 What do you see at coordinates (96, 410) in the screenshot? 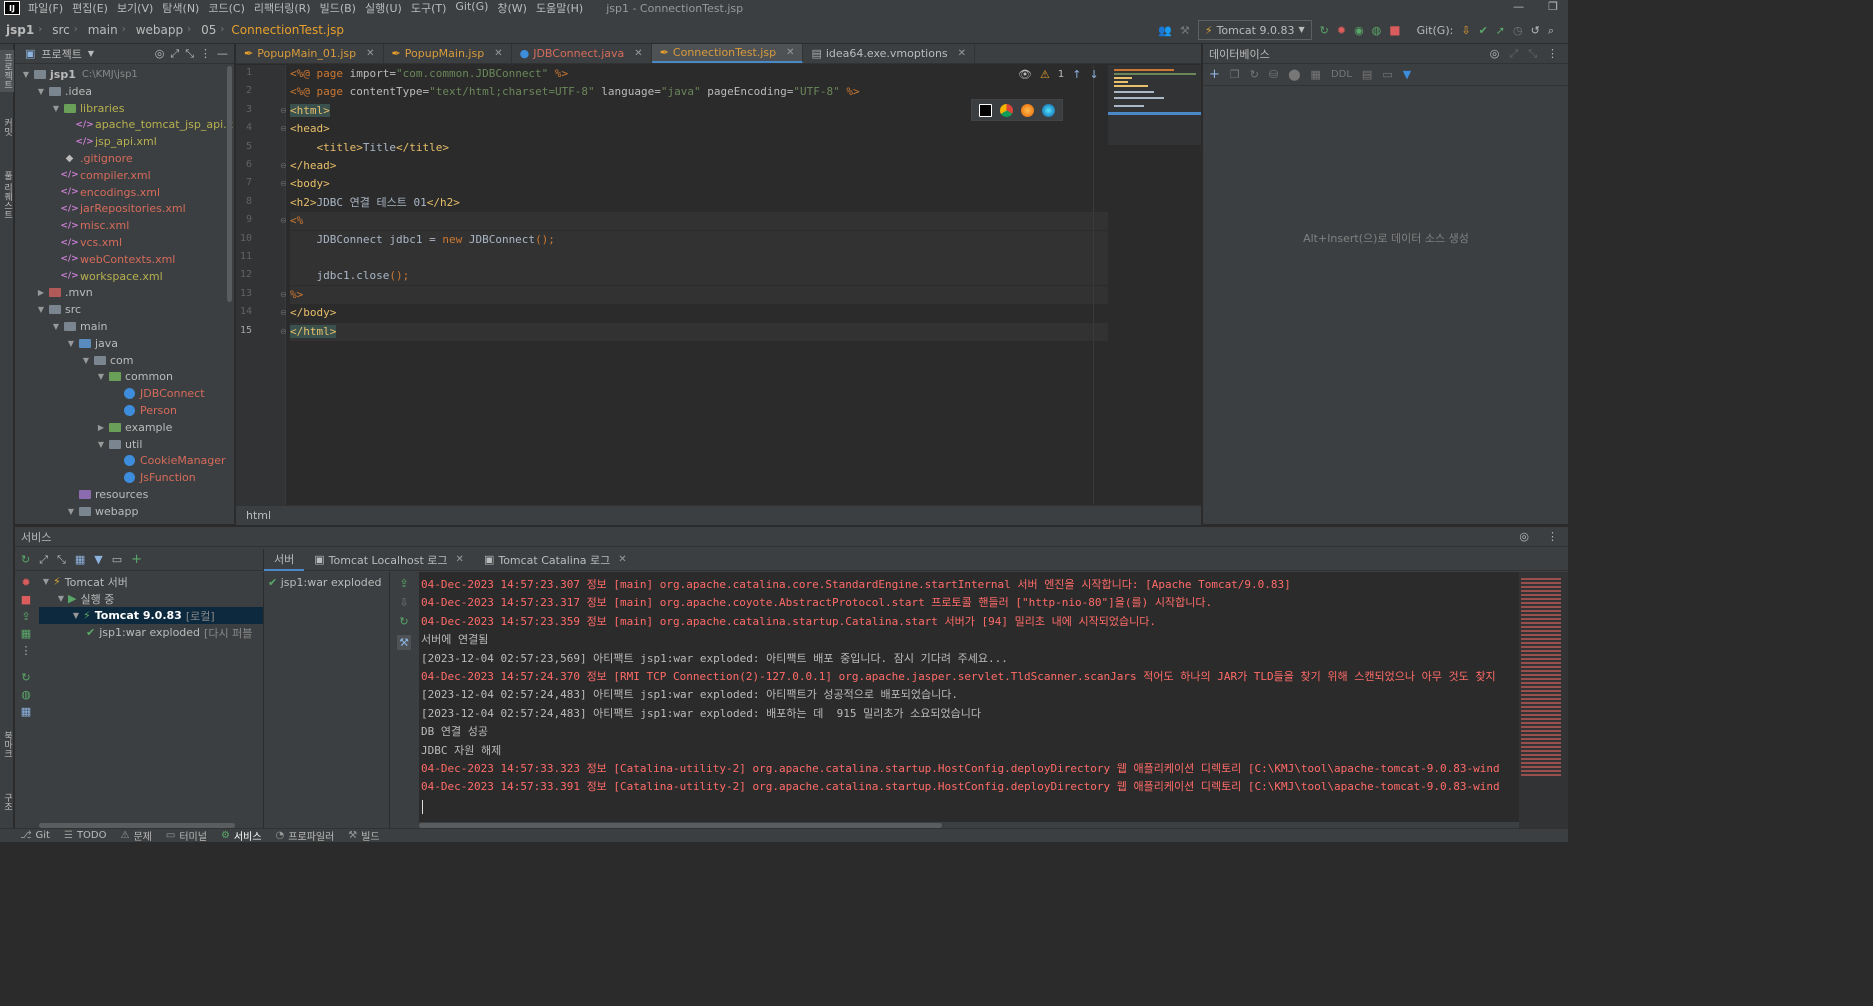
I see `tree-item: Person` at bounding box center [96, 410].